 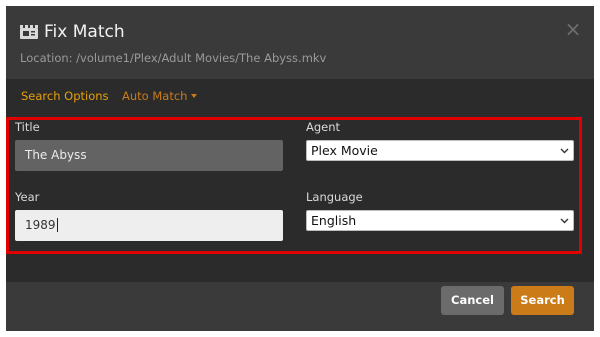 I want to click on tab-search-options-label: Search Options, so click(x=65, y=96).